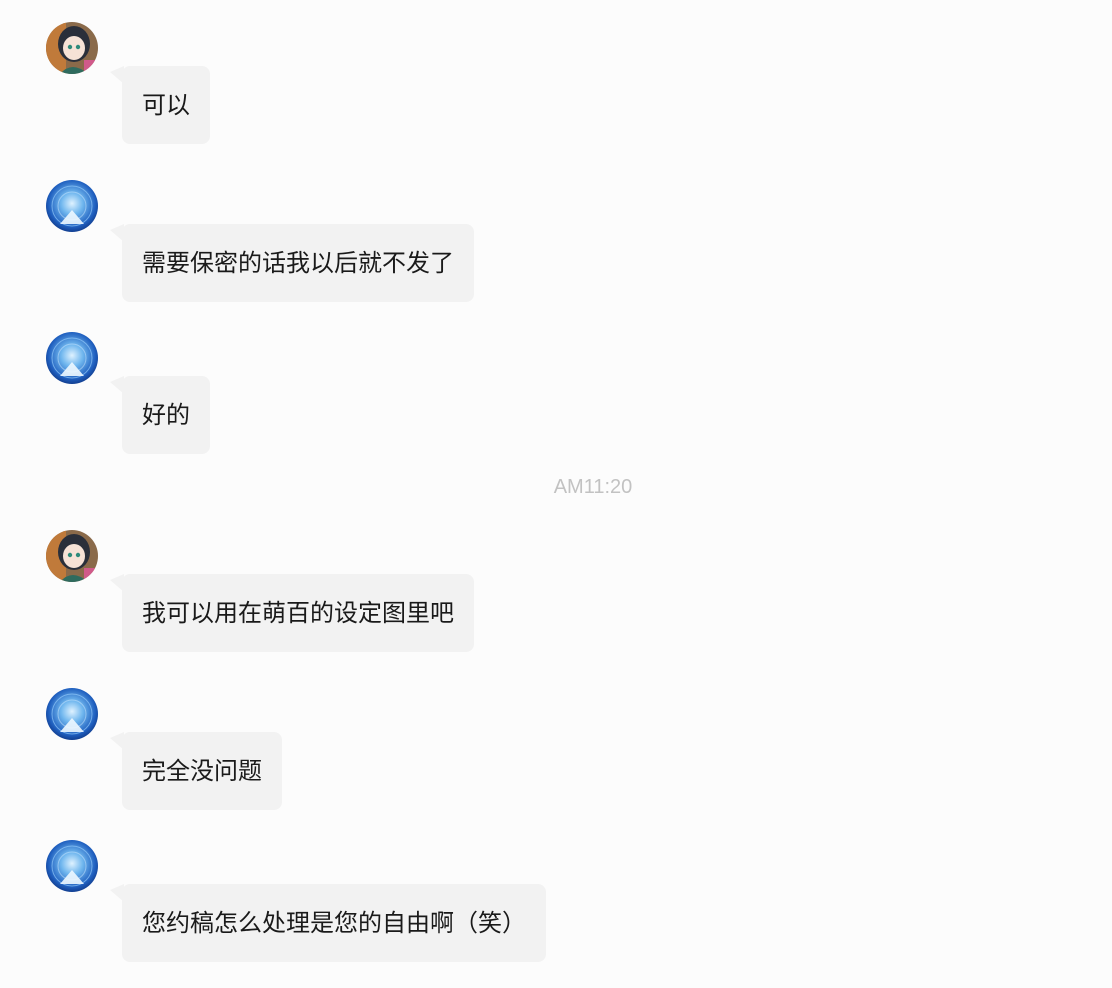  What do you see at coordinates (166, 105) in the screenshot?
I see `message-text: 可以` at bounding box center [166, 105].